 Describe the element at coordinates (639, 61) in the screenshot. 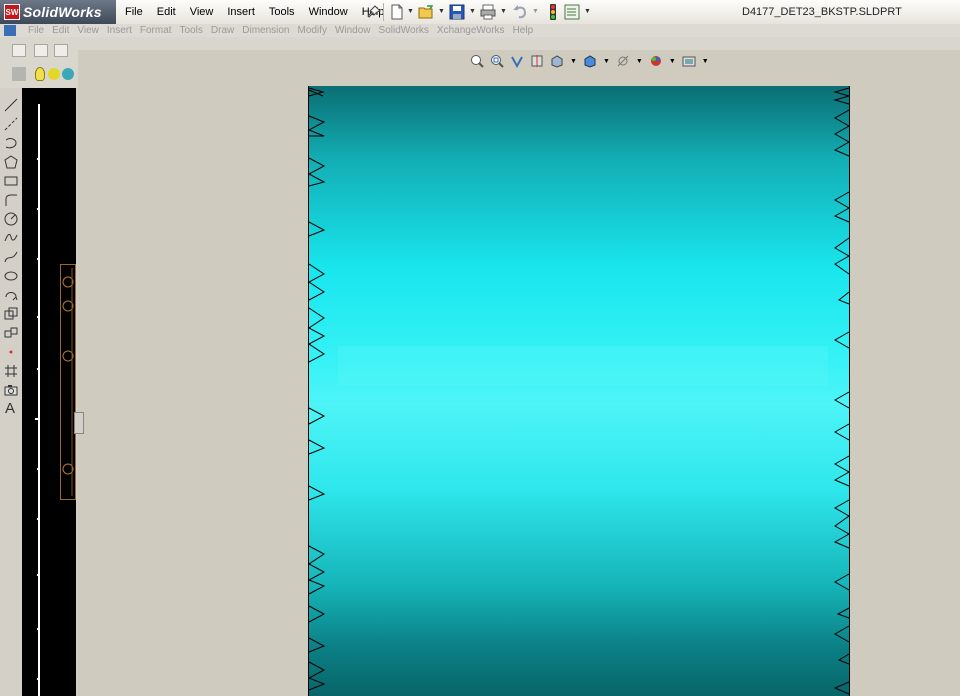

I see `hide-show-dropdown-icon: ▼` at that location.